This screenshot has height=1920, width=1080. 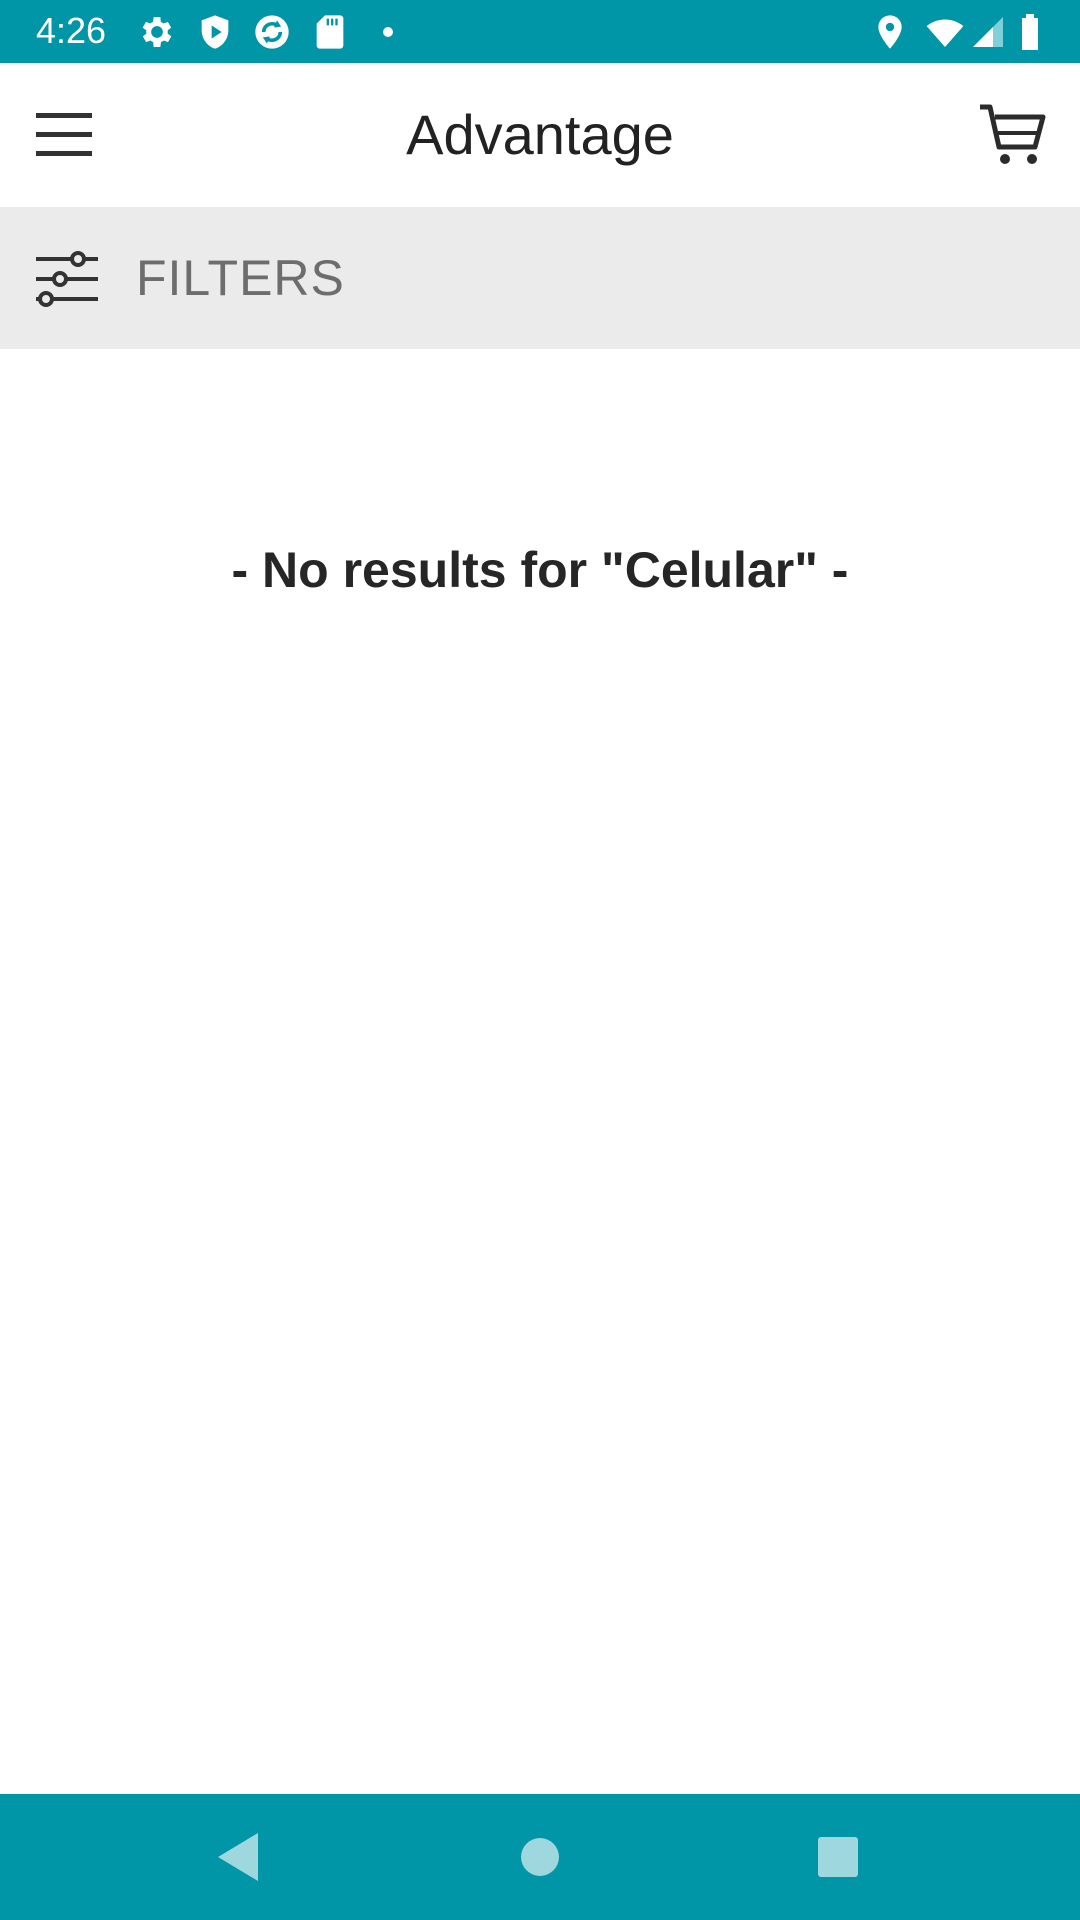 I want to click on back-icon, so click(x=240, y=1857).